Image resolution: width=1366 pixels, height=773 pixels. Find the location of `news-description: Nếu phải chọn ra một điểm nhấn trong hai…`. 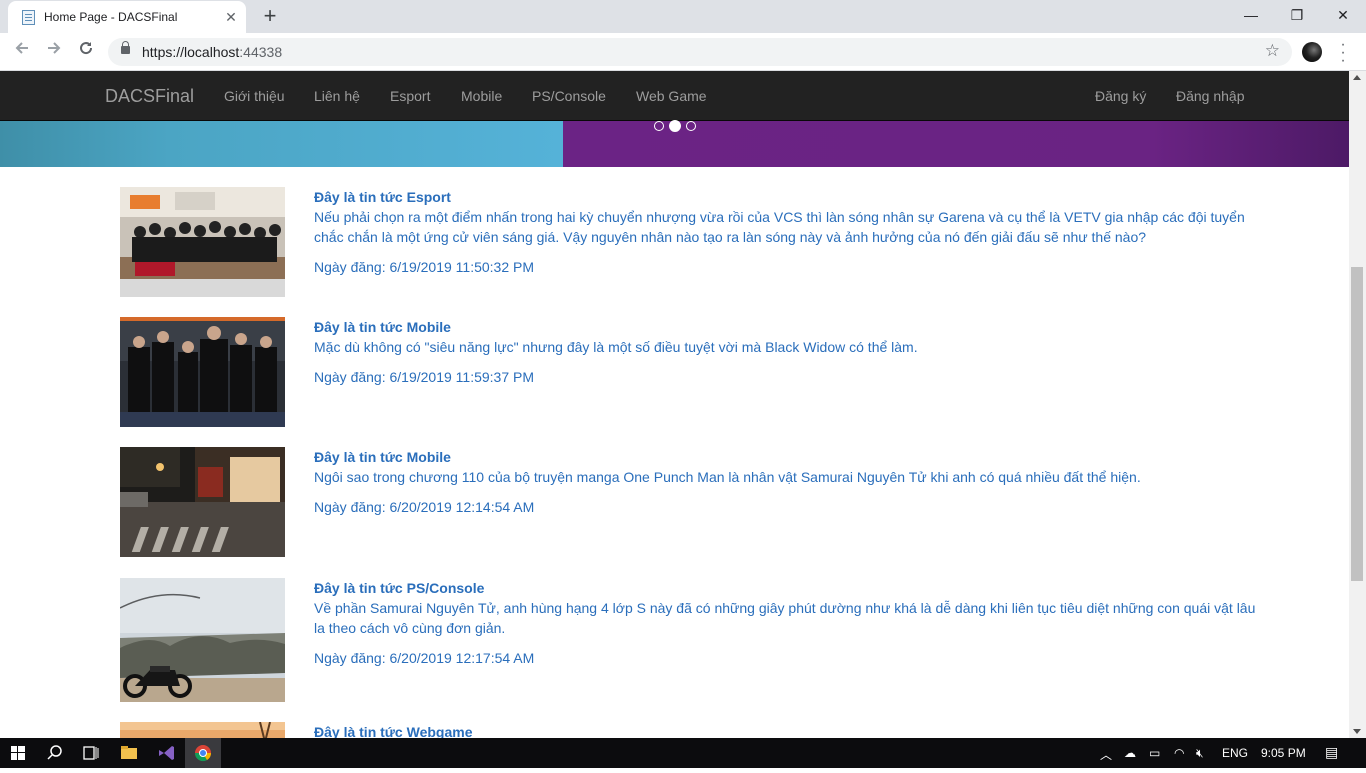

news-description: Nếu phải chọn ra một điểm nhấn trong hai… is located at coordinates (789, 227).